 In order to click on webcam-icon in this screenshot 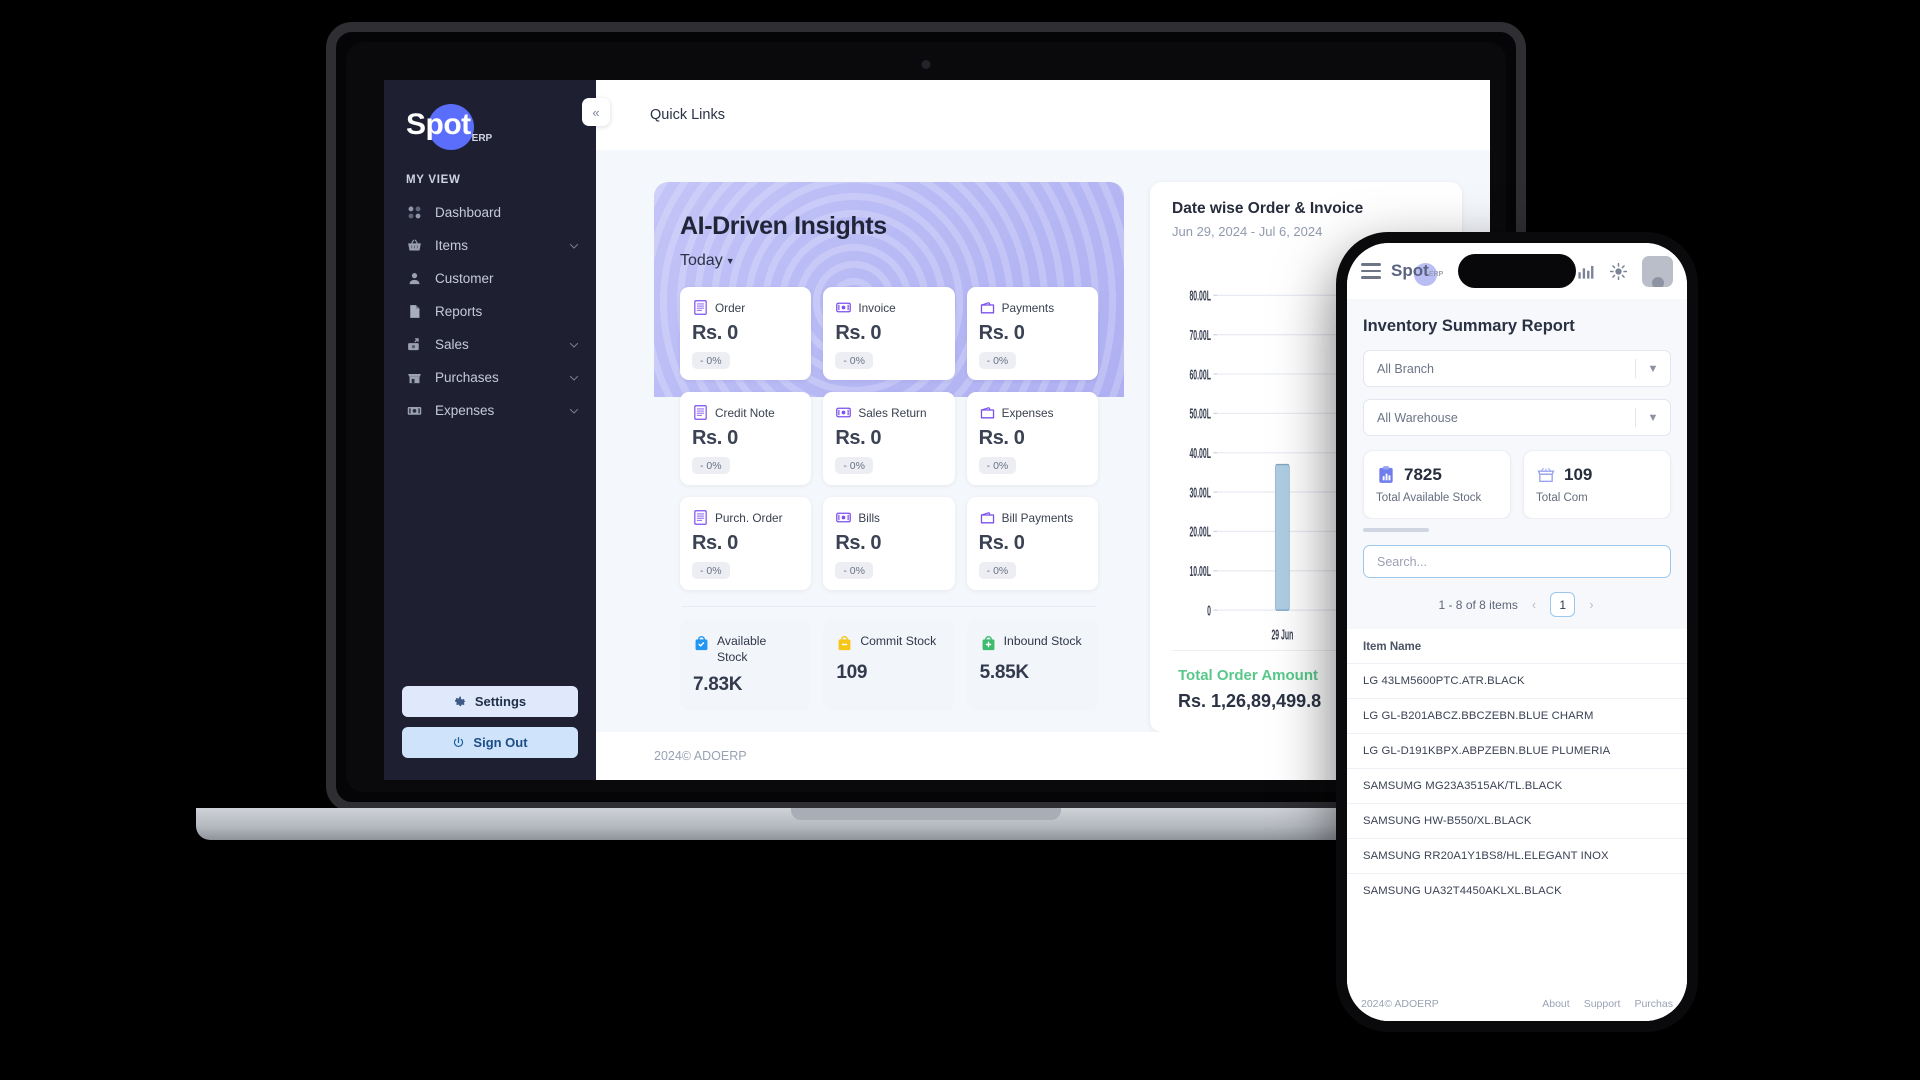, I will do `click(926, 64)`.